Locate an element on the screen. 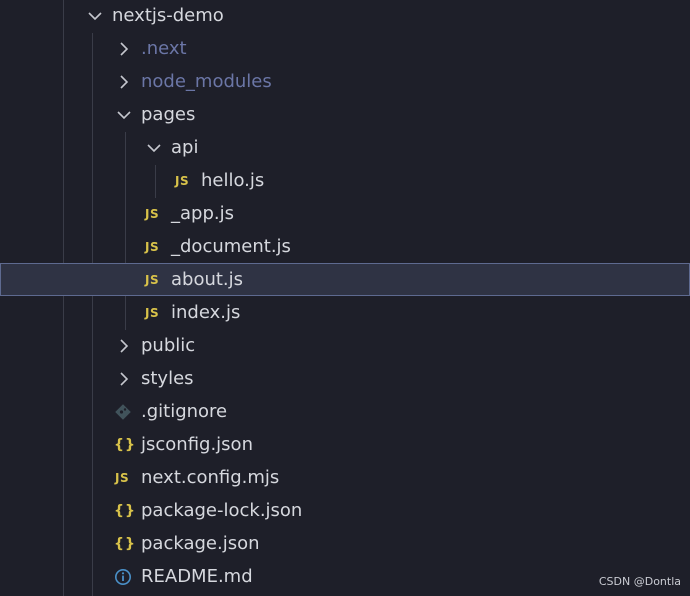 This screenshot has height=596, width=690. tree-item-nextjs-demo: nextjs-demo is located at coordinates (345, 16).